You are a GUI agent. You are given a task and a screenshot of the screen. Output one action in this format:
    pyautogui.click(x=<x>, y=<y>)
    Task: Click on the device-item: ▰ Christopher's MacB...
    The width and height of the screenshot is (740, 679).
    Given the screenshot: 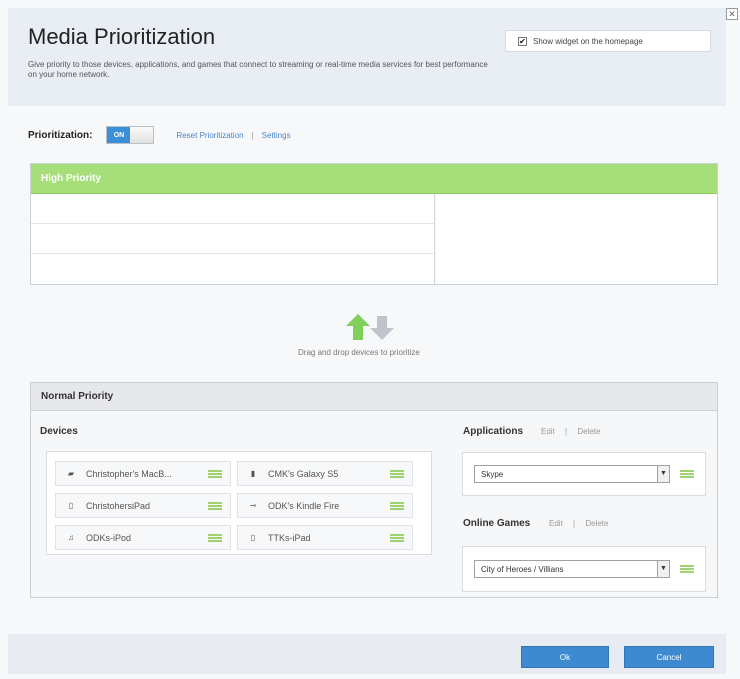 What is the action you would take?
    pyautogui.click(x=143, y=473)
    